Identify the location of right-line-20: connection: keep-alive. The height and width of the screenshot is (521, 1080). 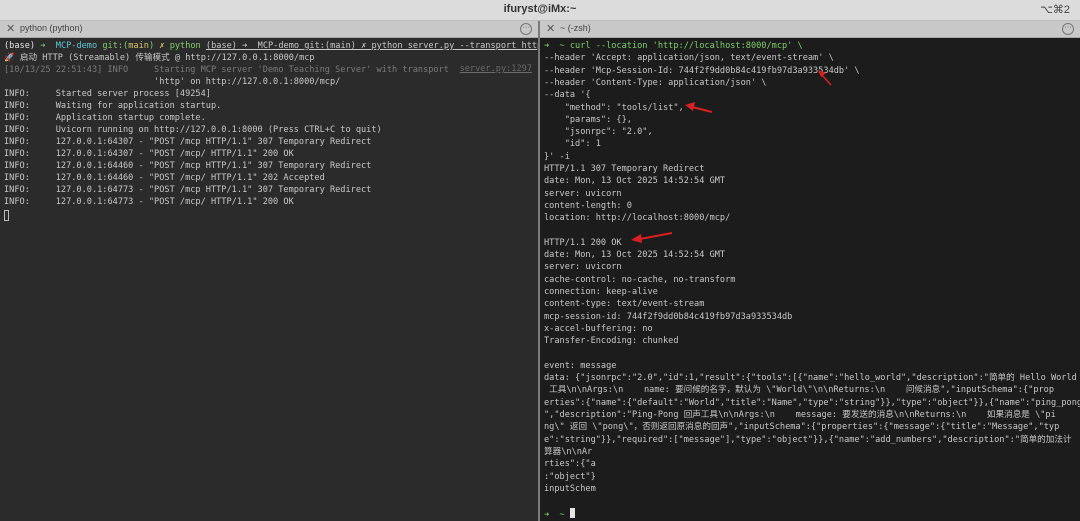
(601, 292).